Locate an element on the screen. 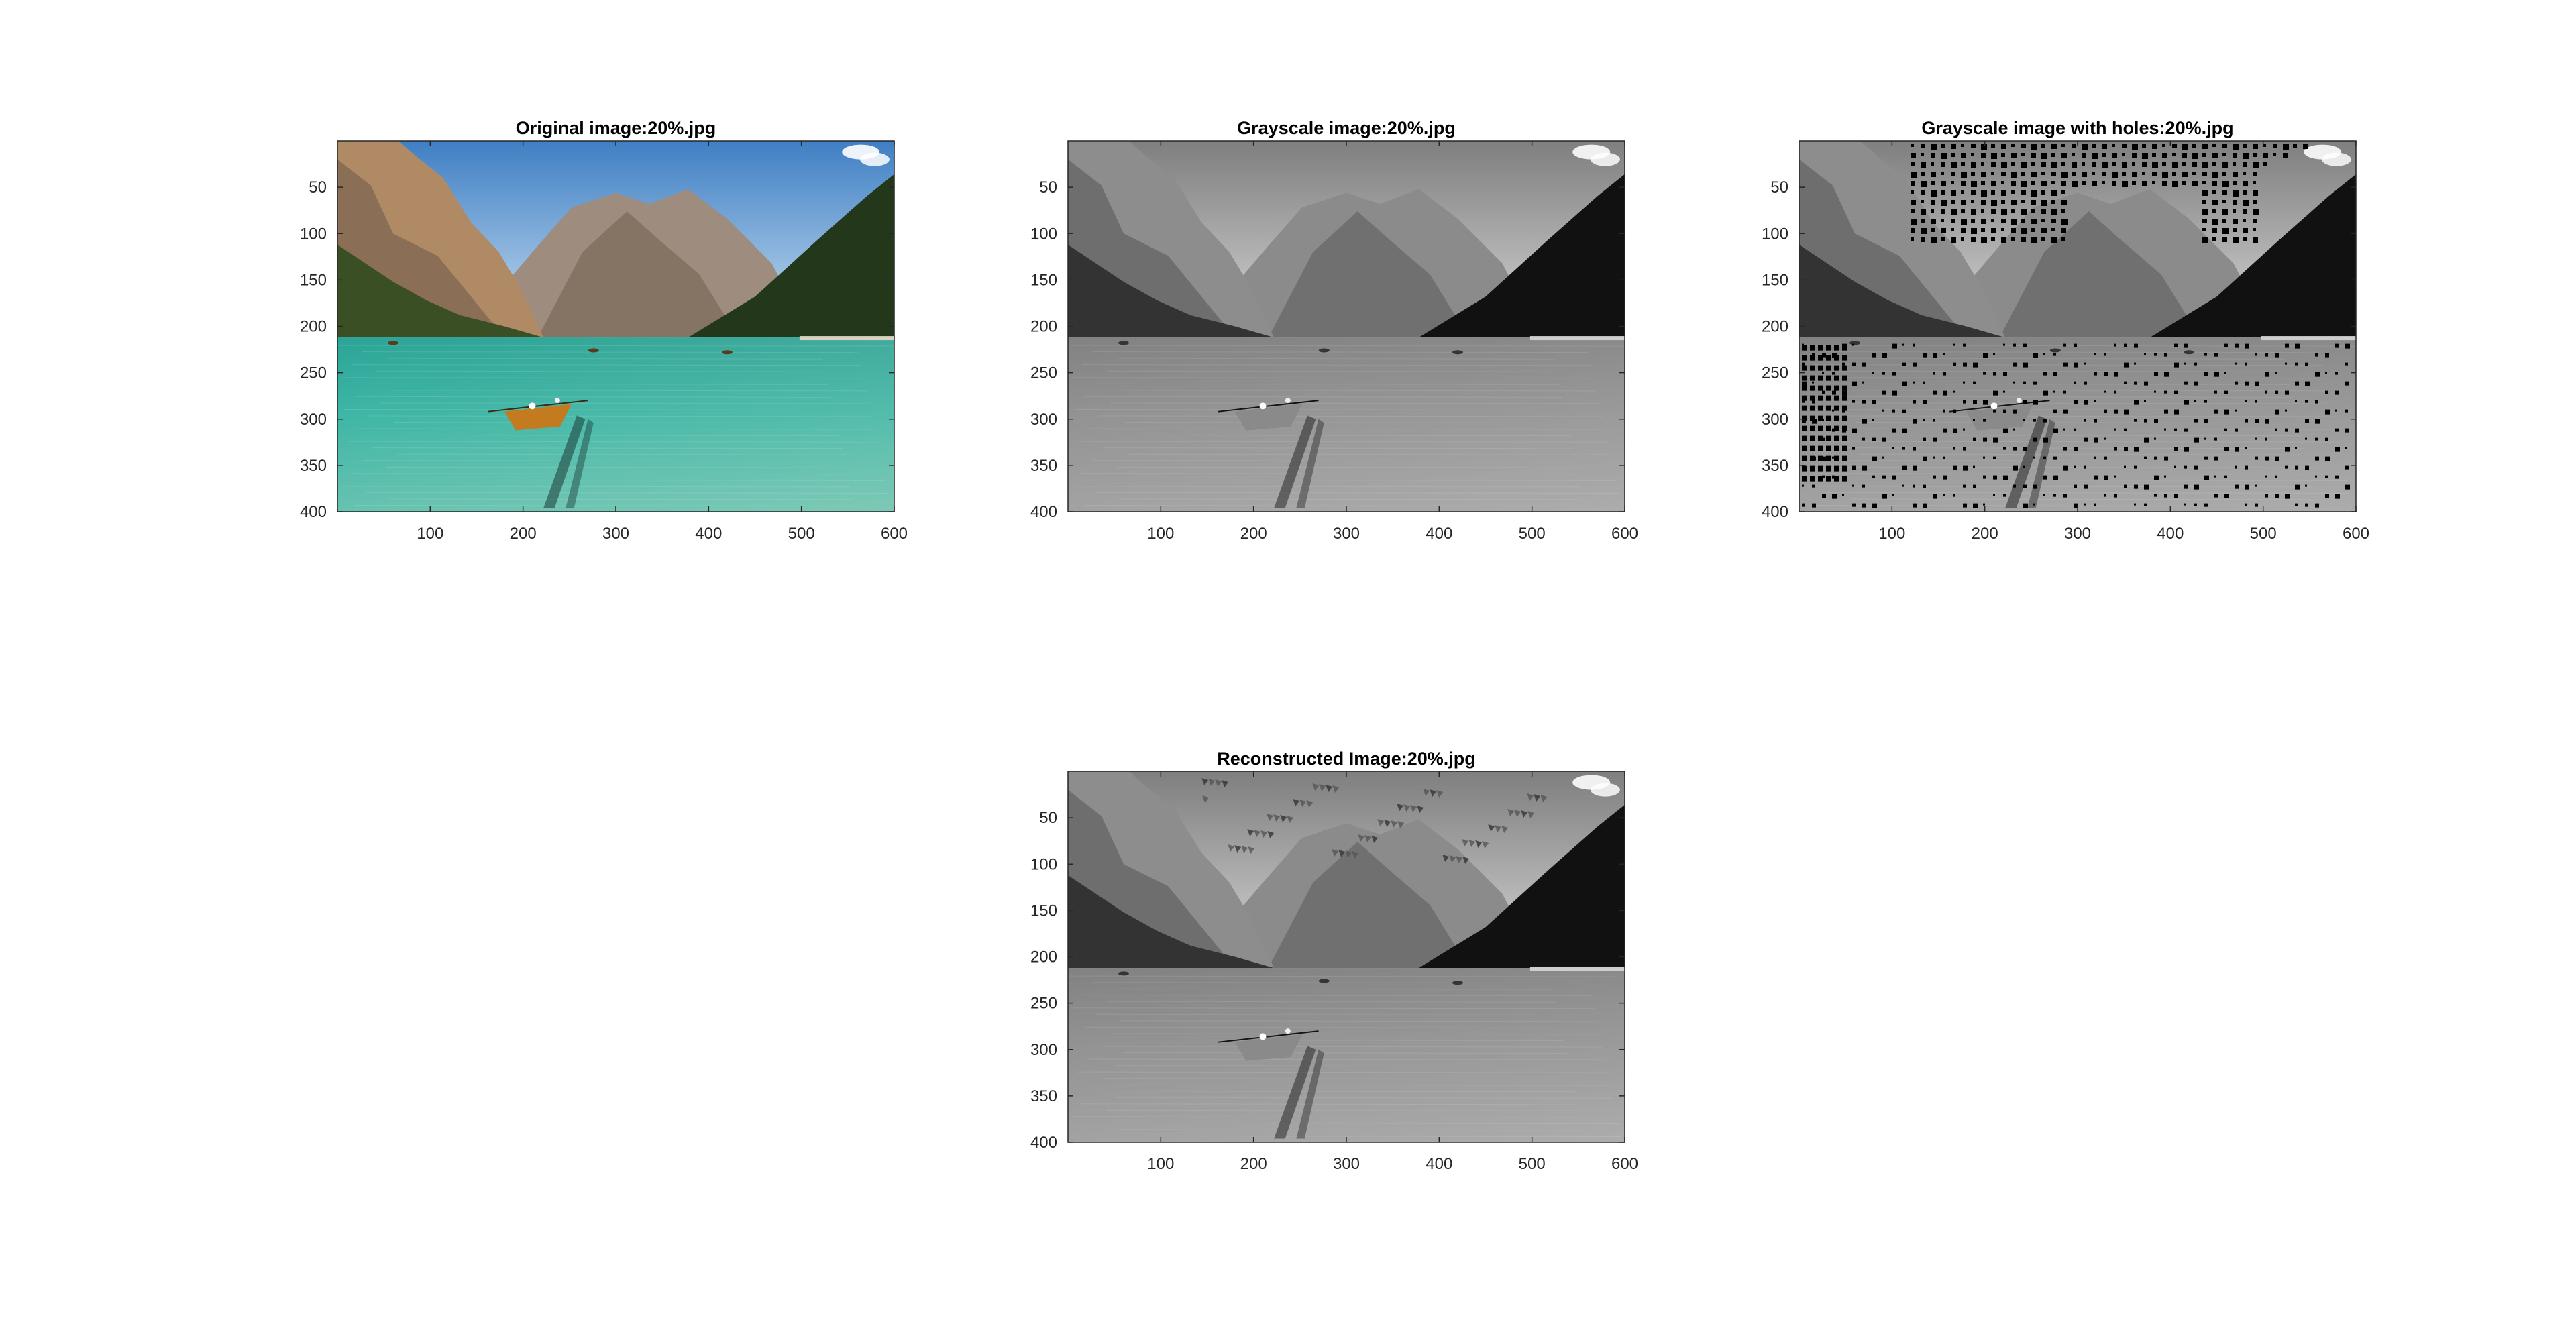  image-holes is located at coordinates (2077, 326).